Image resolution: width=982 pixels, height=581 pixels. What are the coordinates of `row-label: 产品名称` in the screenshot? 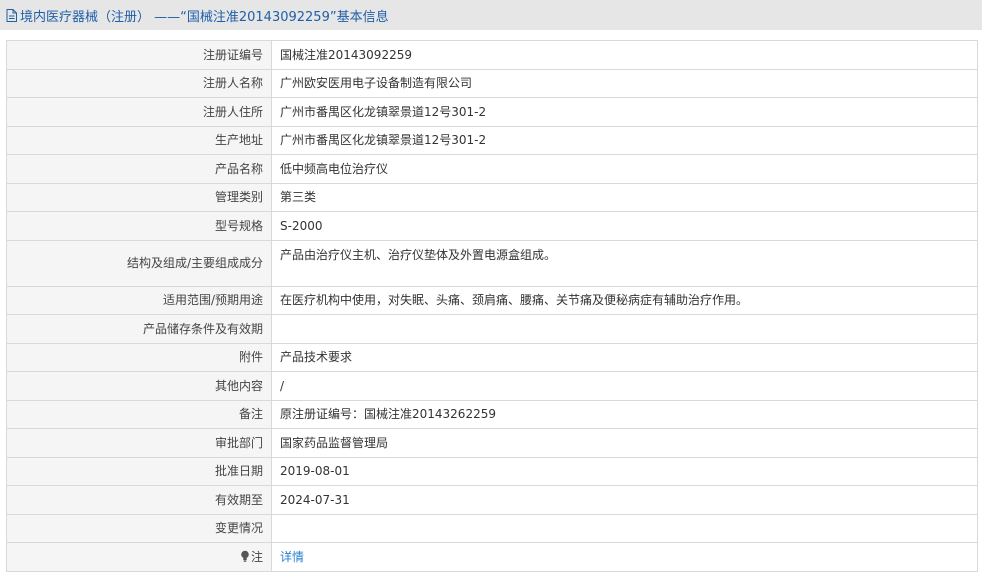 It's located at (139, 169).